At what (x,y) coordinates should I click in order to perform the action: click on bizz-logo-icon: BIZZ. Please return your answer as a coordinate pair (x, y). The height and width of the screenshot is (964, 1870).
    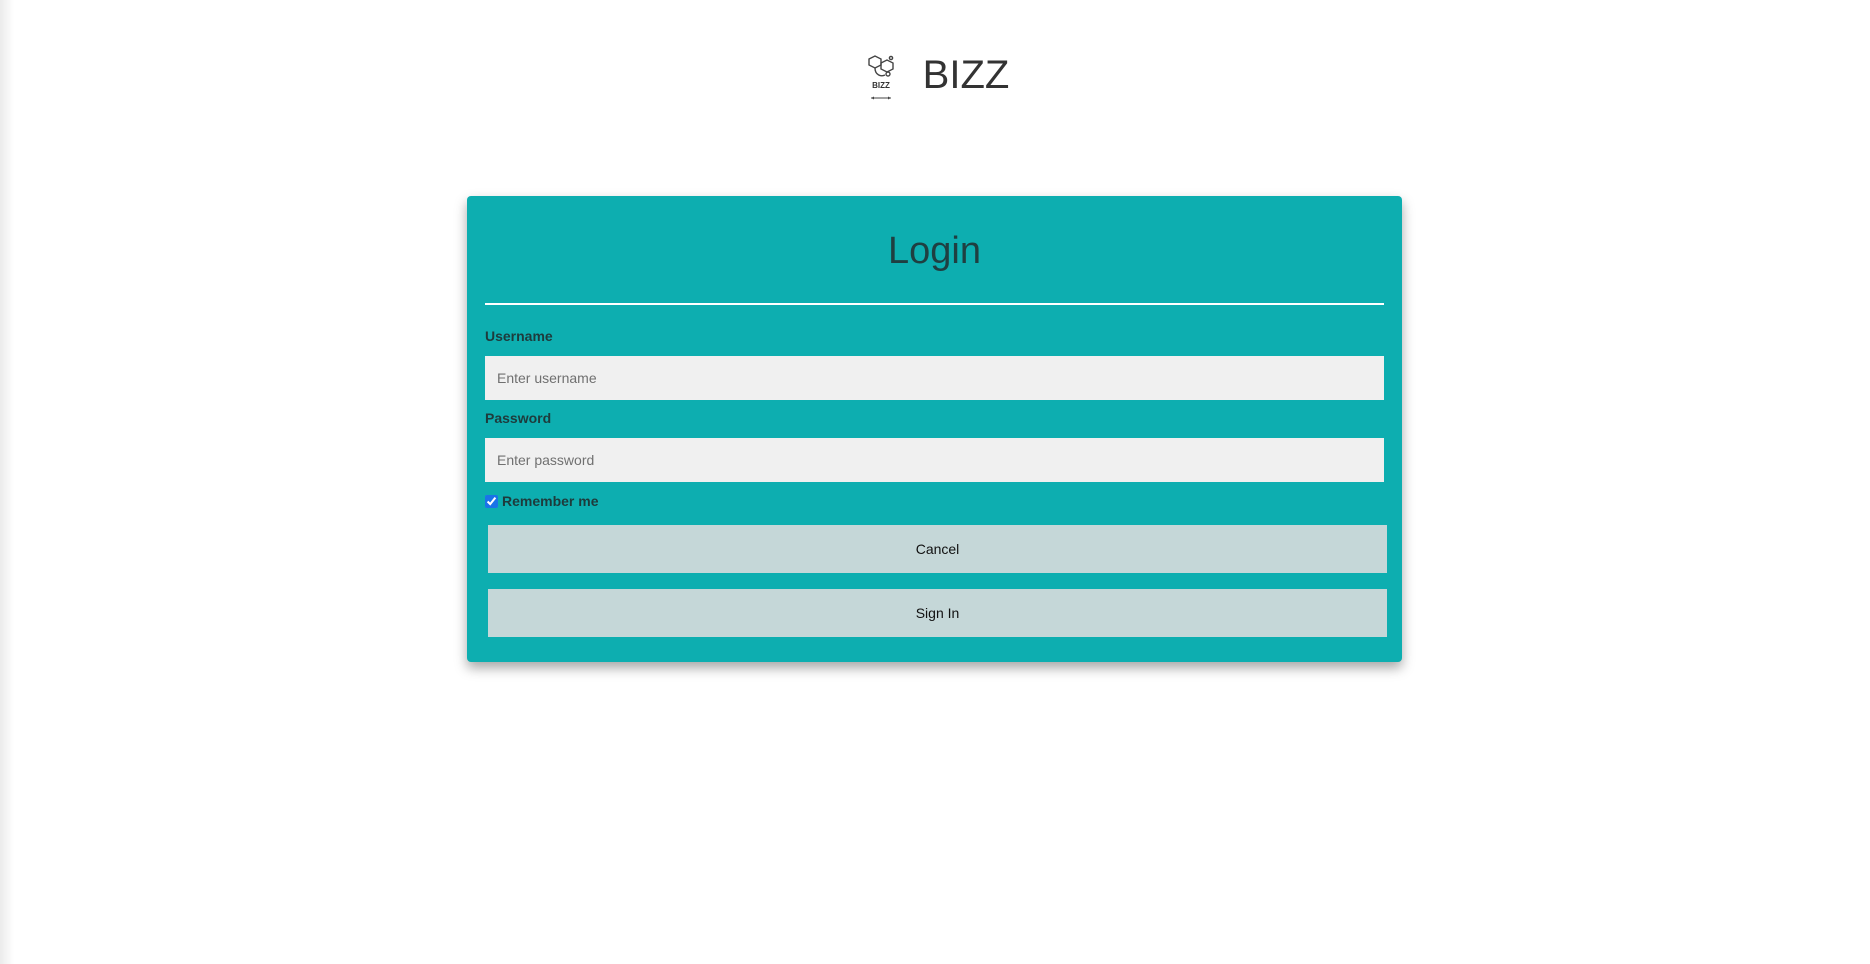
    Looking at the image, I should click on (880, 77).